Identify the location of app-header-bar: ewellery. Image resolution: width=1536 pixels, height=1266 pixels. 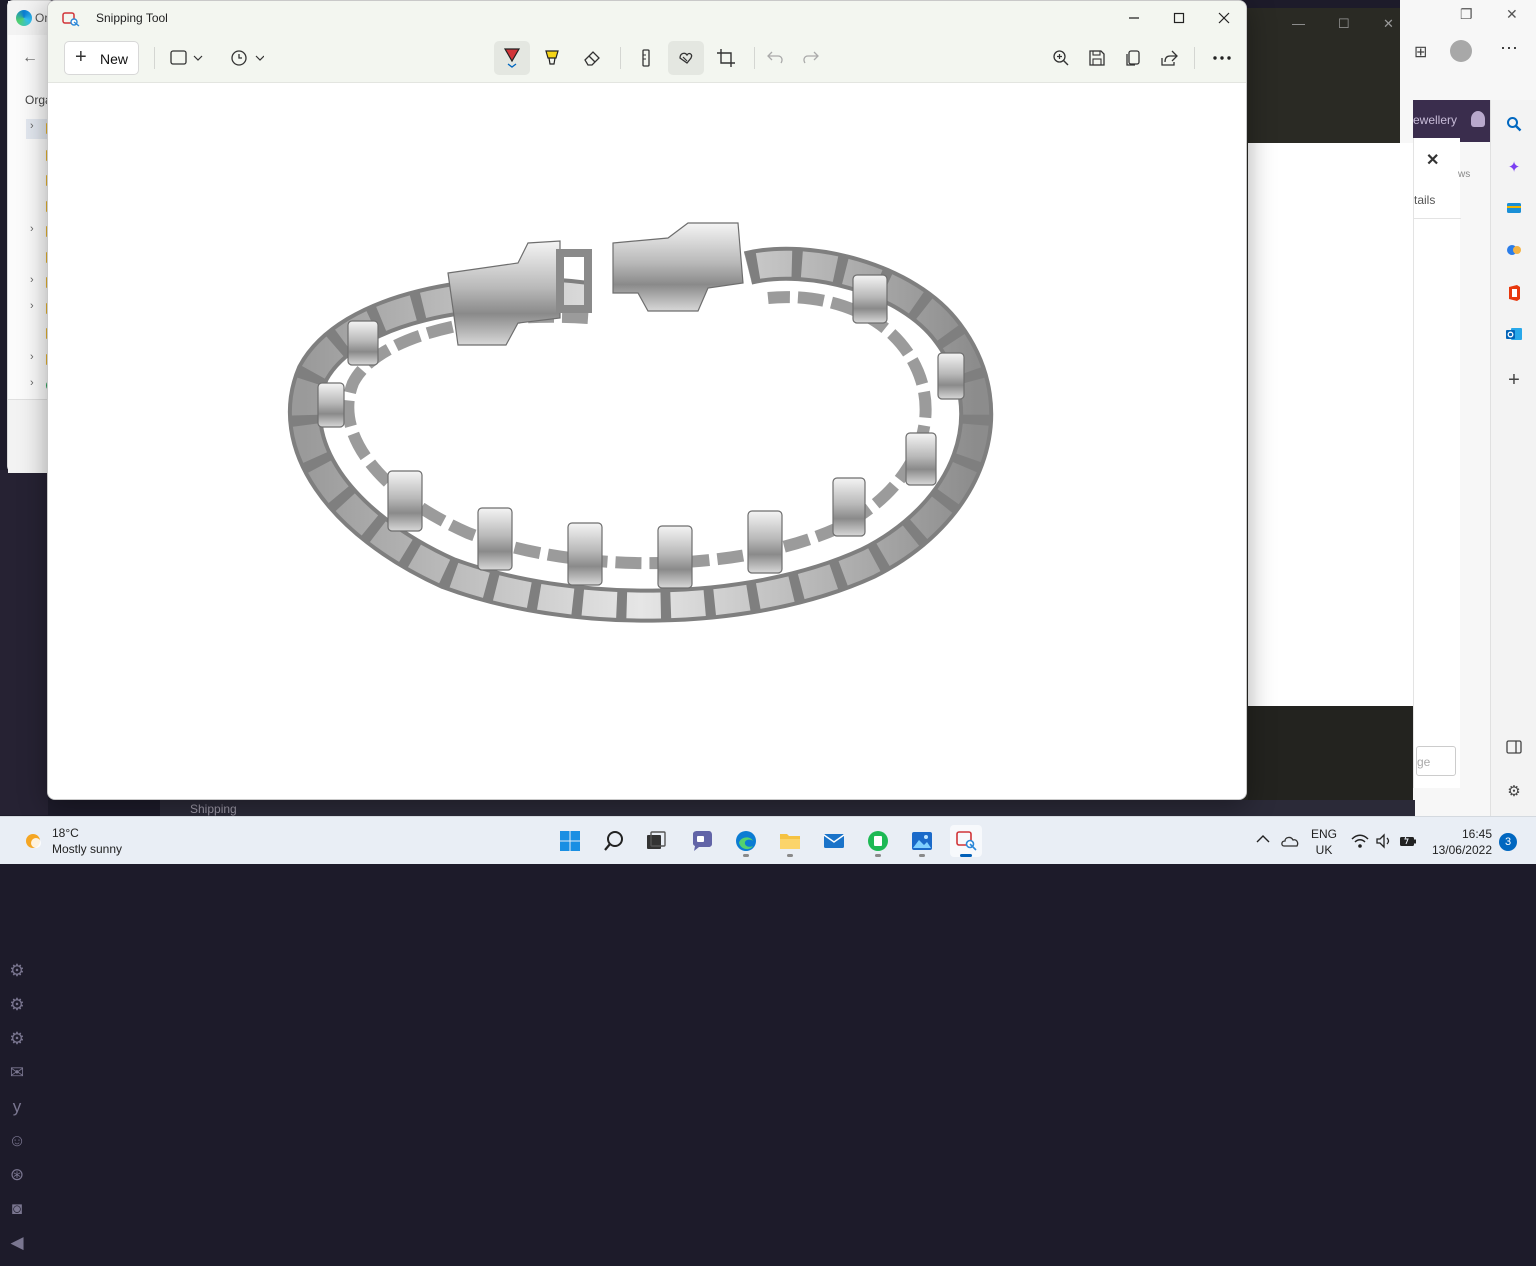
(1451, 121).